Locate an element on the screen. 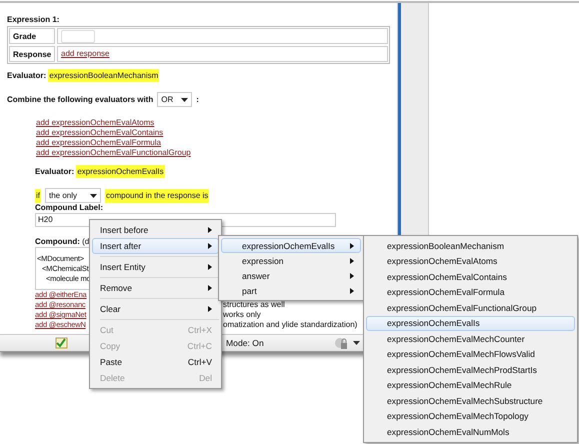 The image size is (579, 444). option-note: structures as well is located at coordinates (254, 304).